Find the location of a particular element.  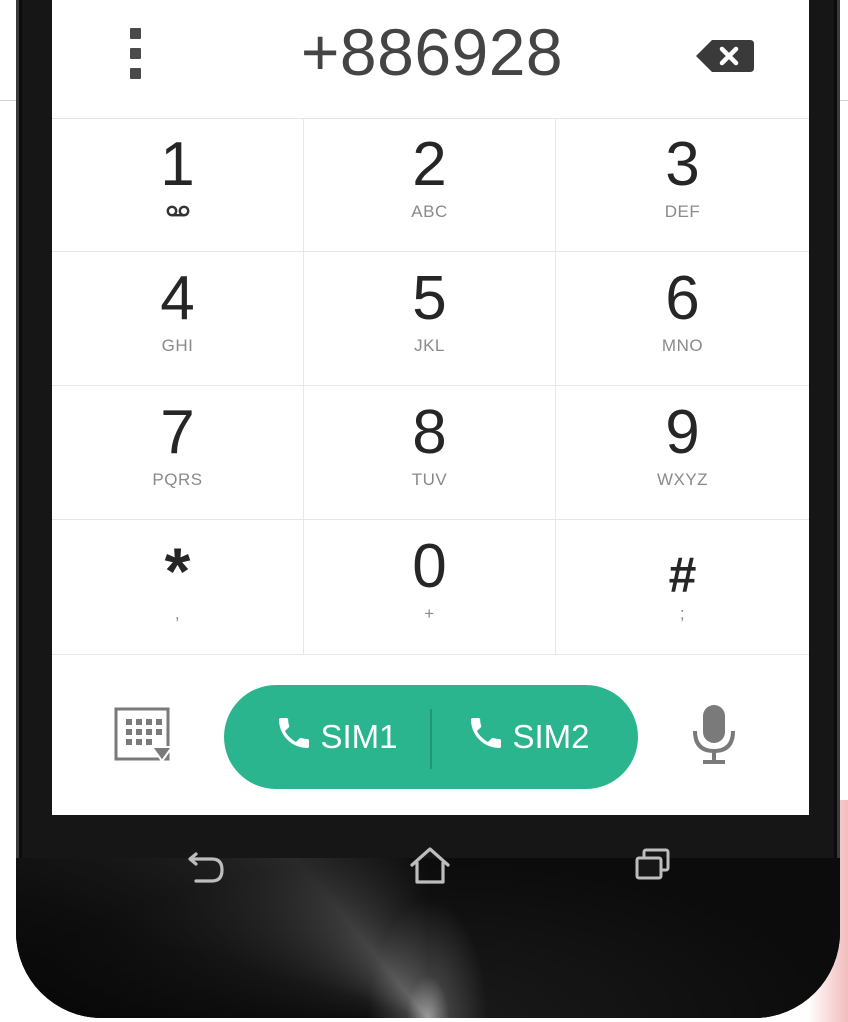

key-5: 5 JKL is located at coordinates (430, 319).